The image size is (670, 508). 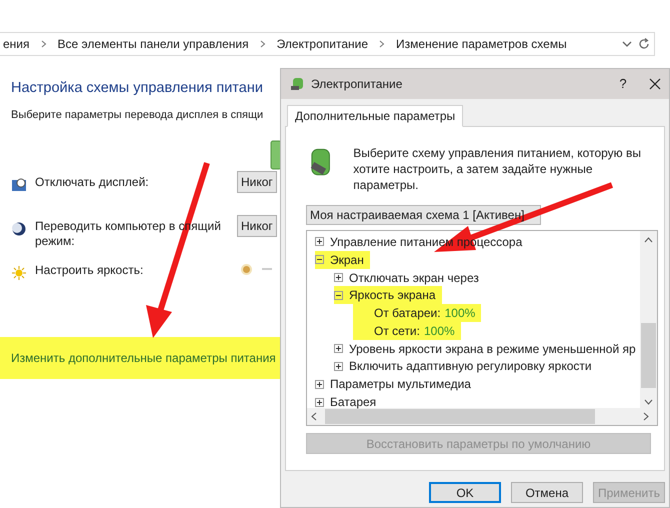 What do you see at coordinates (19, 229) in the screenshot?
I see `moon-icon` at bounding box center [19, 229].